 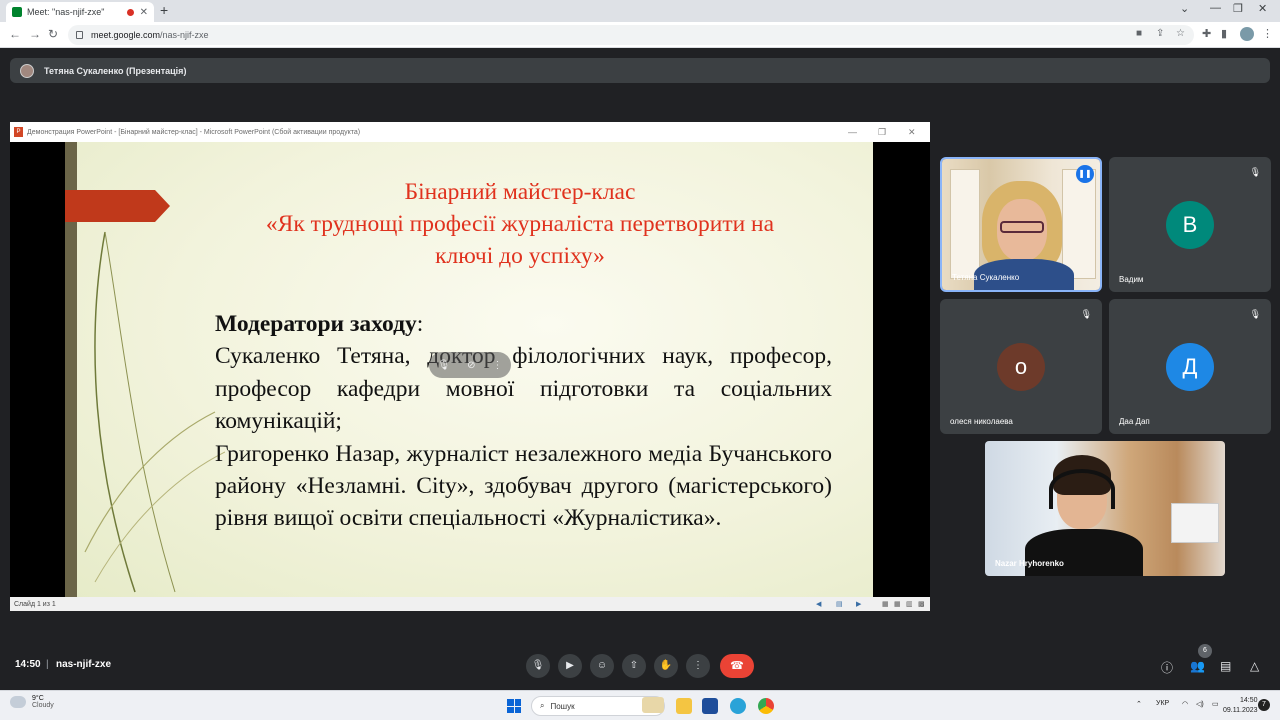 What do you see at coordinates (912, 132) in the screenshot?
I see `ppt-close-icon: ✕` at bounding box center [912, 132].